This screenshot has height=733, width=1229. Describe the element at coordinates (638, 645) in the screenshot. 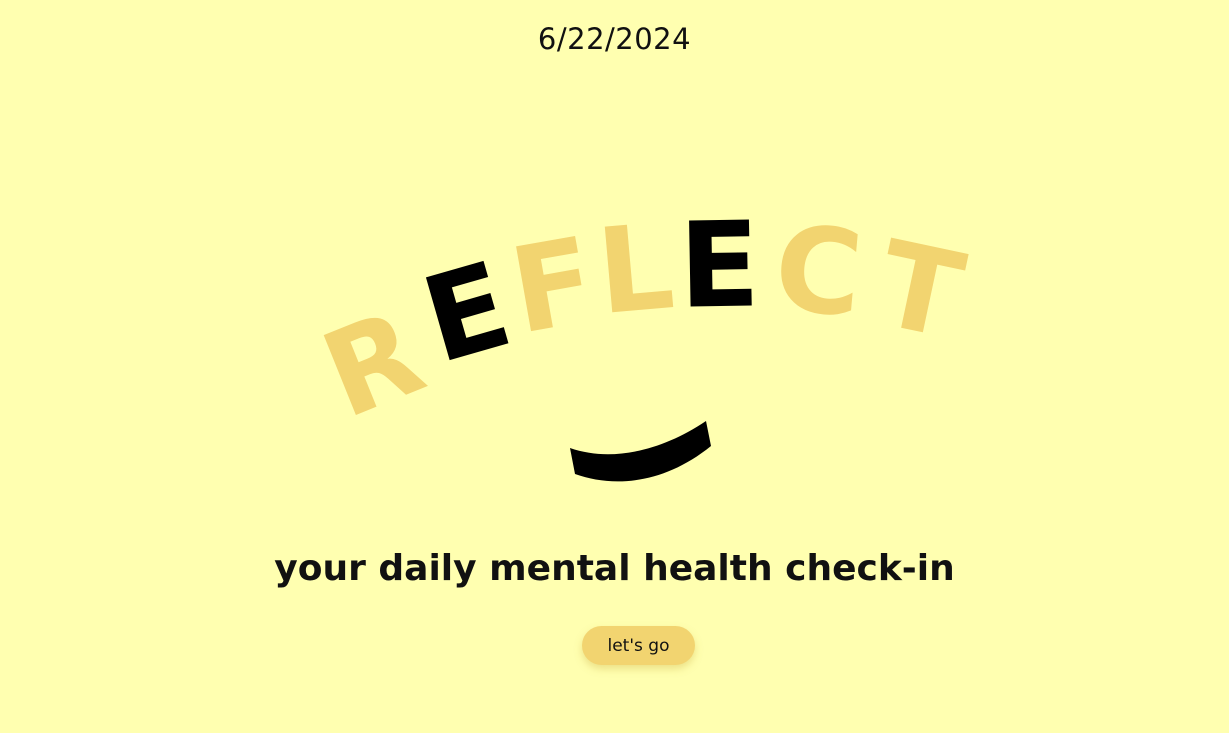

I see `lets-go-button: let's go` at that location.